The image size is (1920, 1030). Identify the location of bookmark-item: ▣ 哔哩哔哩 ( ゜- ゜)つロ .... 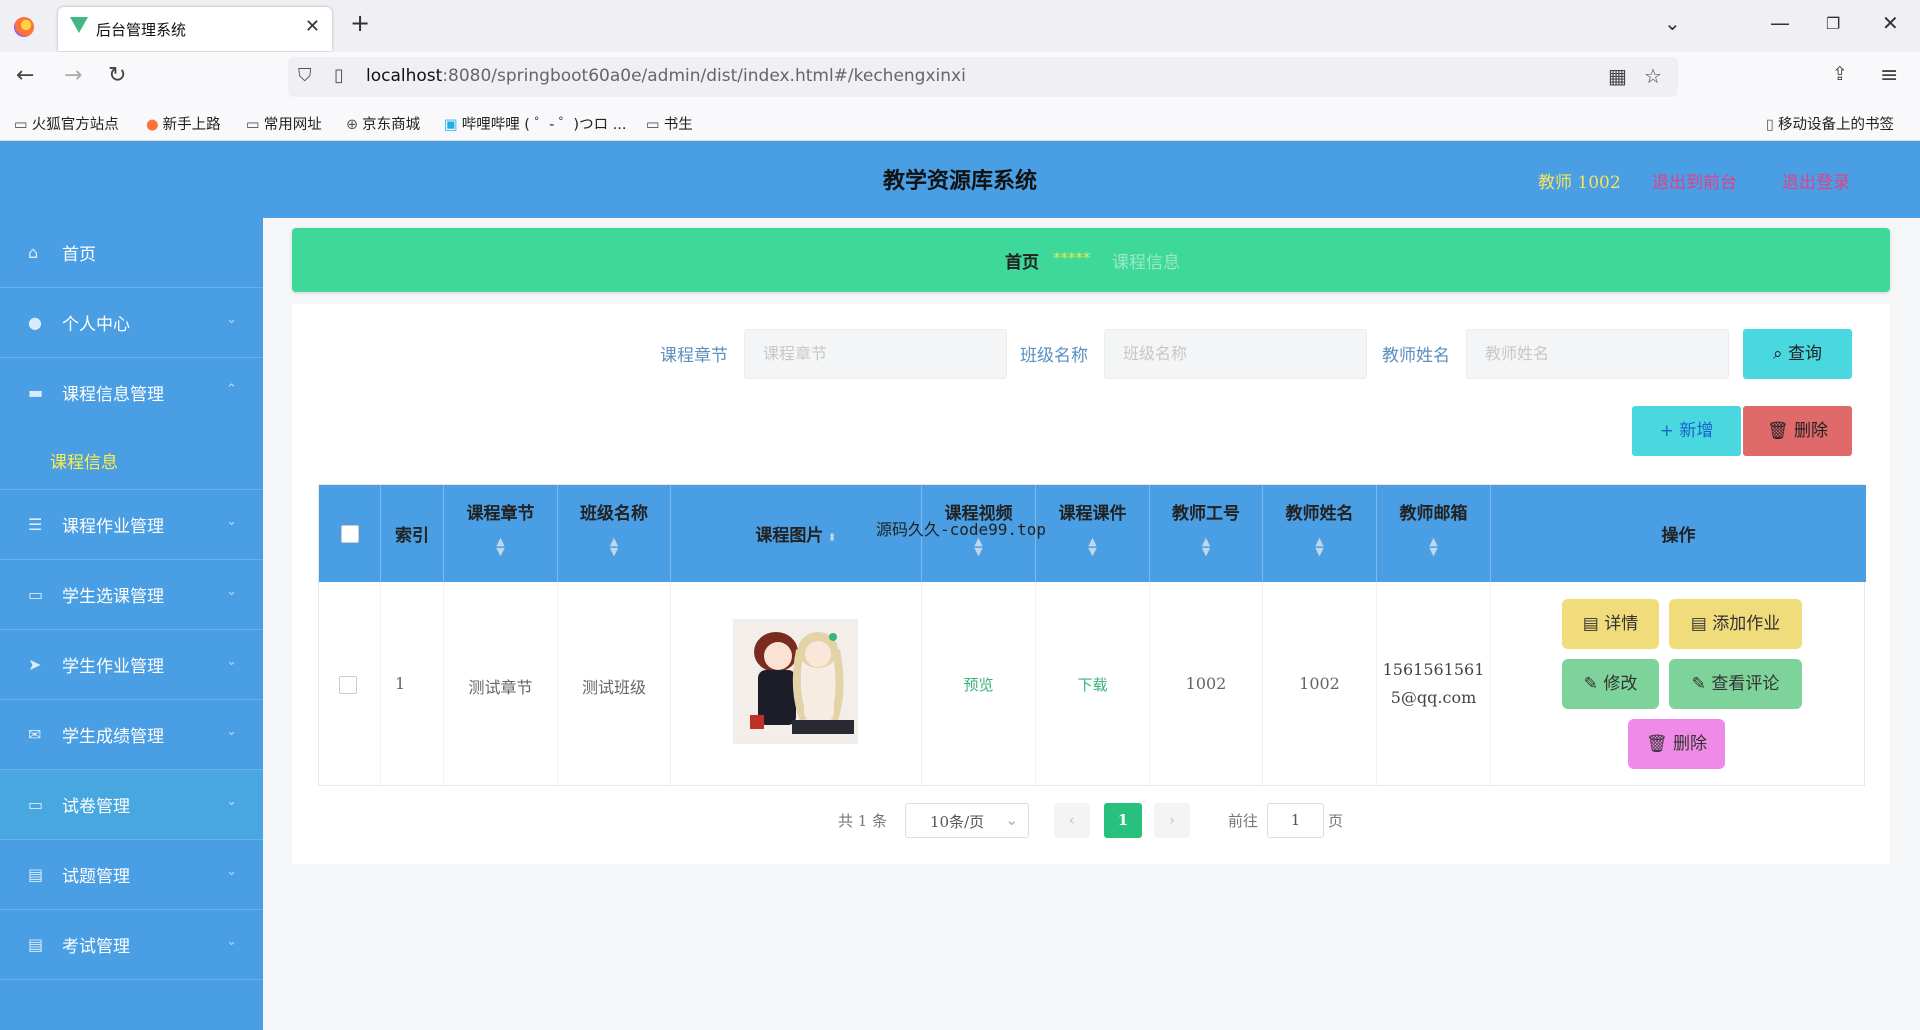
(535, 123).